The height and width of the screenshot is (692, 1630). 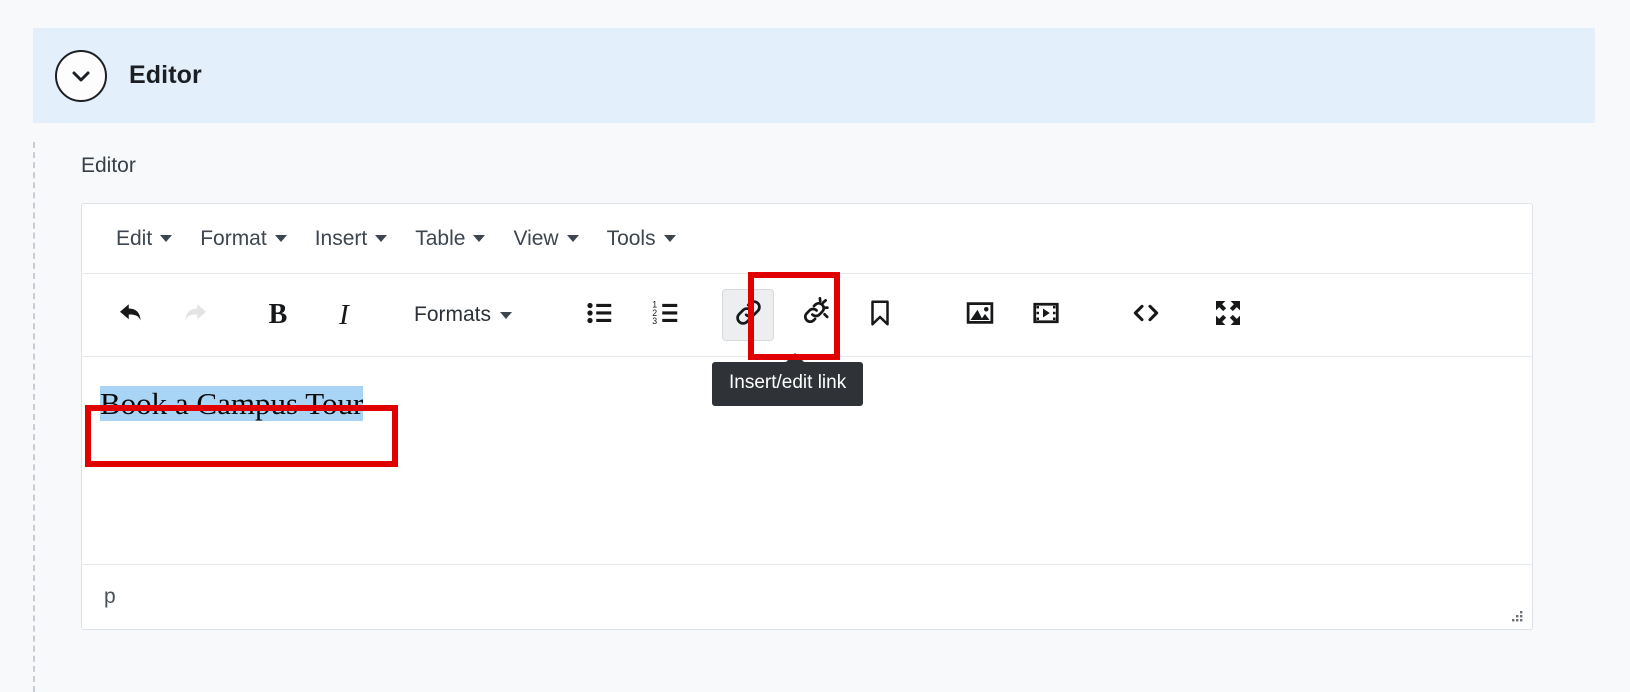 I want to click on media-button, so click(x=1046, y=315).